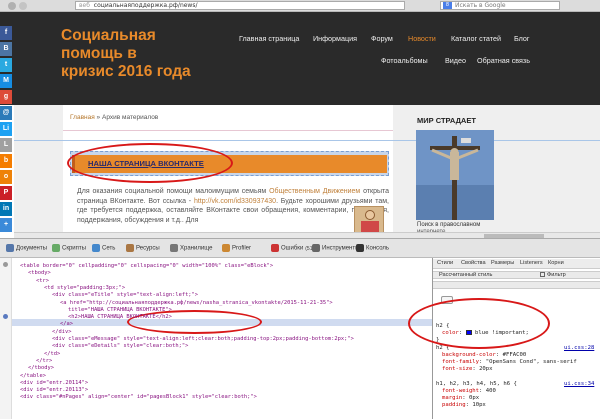  What do you see at coordinates (422, 38) in the screenshot?
I see `nav-news: Новости` at bounding box center [422, 38].